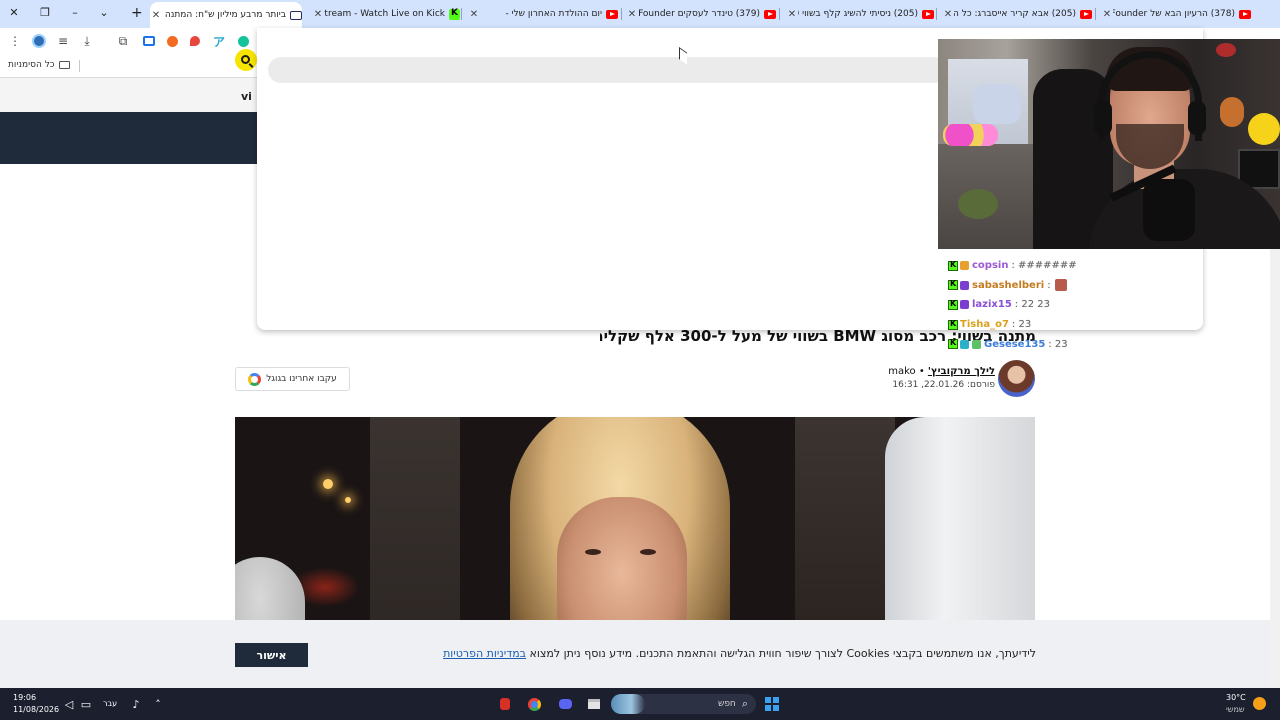  I want to click on grammarly-icon, so click(243, 41).